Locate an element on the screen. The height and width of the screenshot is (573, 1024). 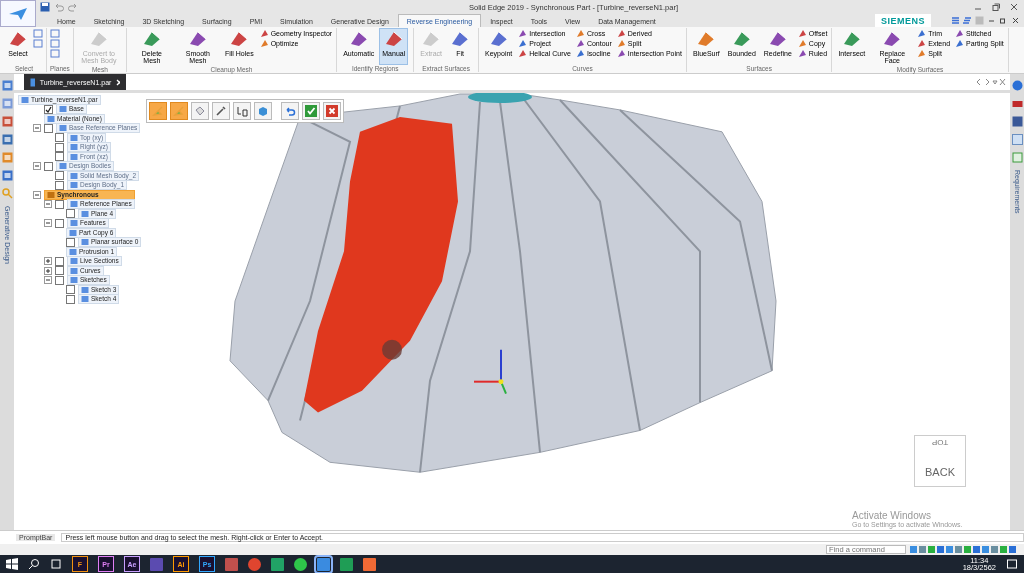
cancel-icon is located at coordinates (332, 111).